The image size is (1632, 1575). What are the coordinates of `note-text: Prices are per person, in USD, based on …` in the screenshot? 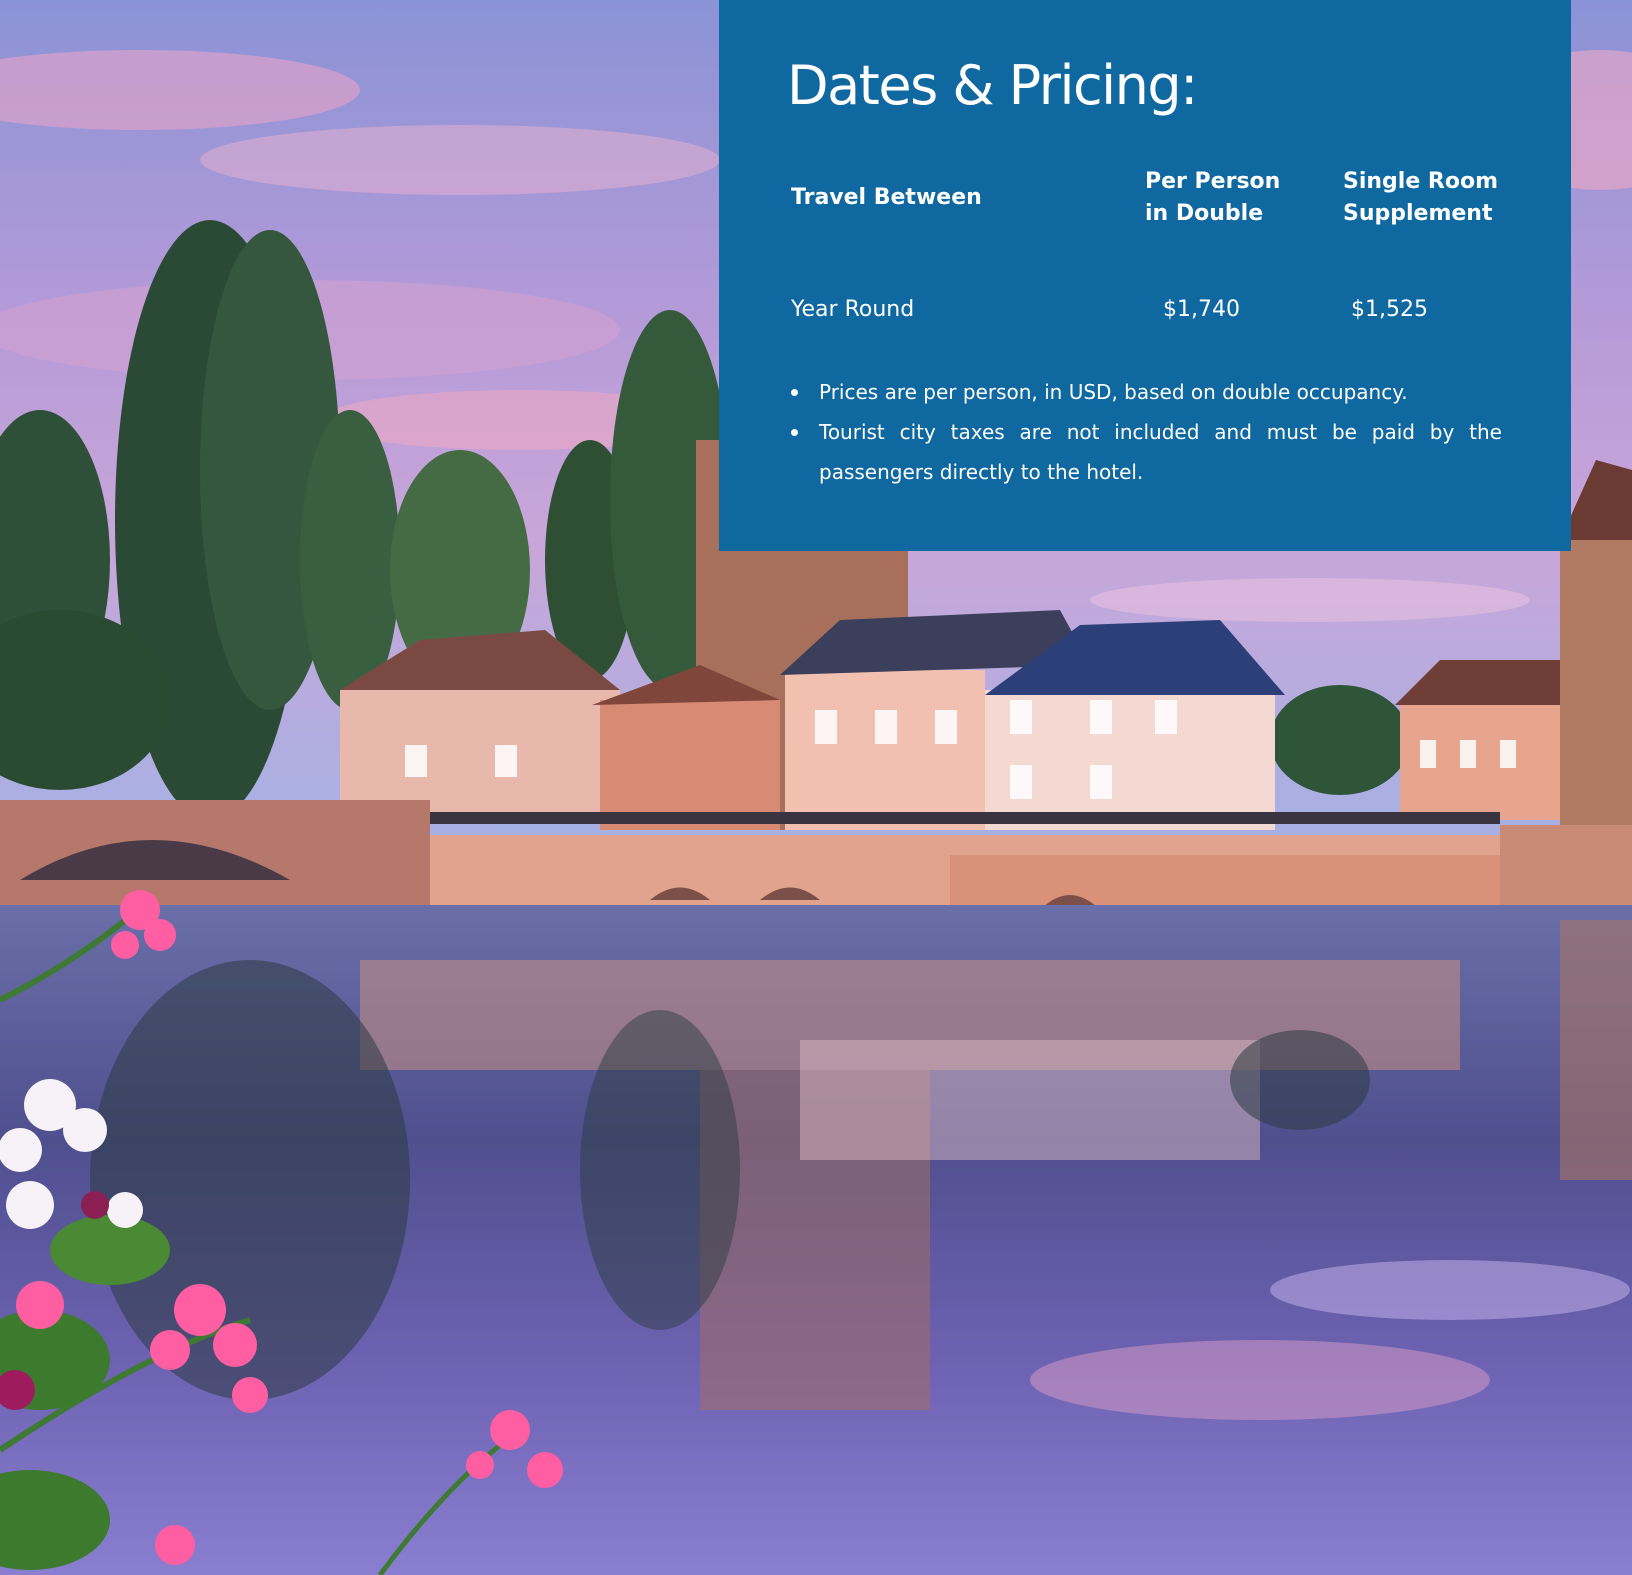 It's located at (1113, 392).